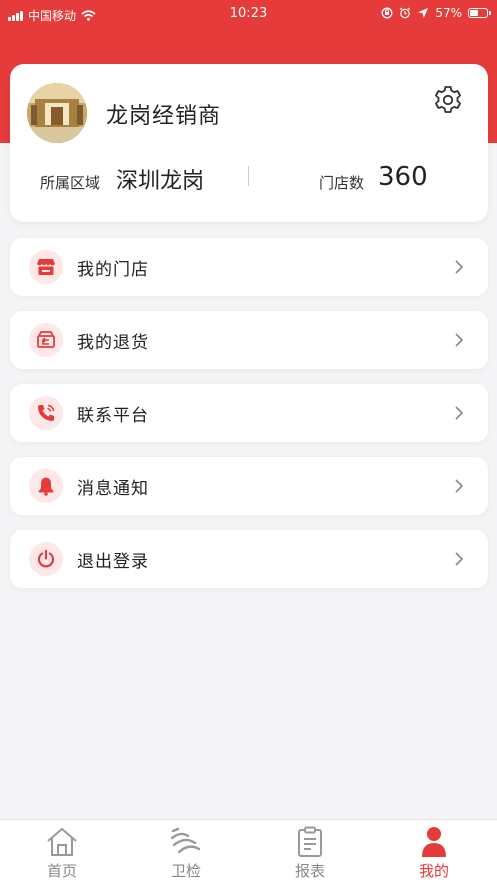  I want to click on tab-home: 首页, so click(62, 852).